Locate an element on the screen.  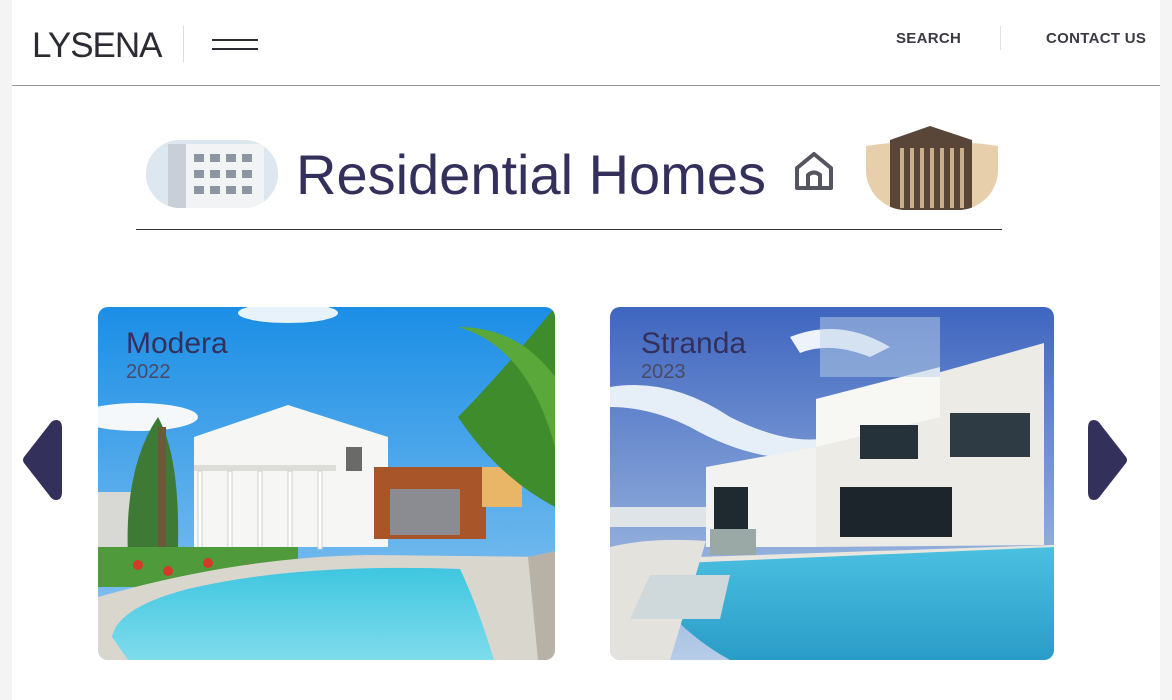
building-thumbnail-right is located at coordinates (932, 168).